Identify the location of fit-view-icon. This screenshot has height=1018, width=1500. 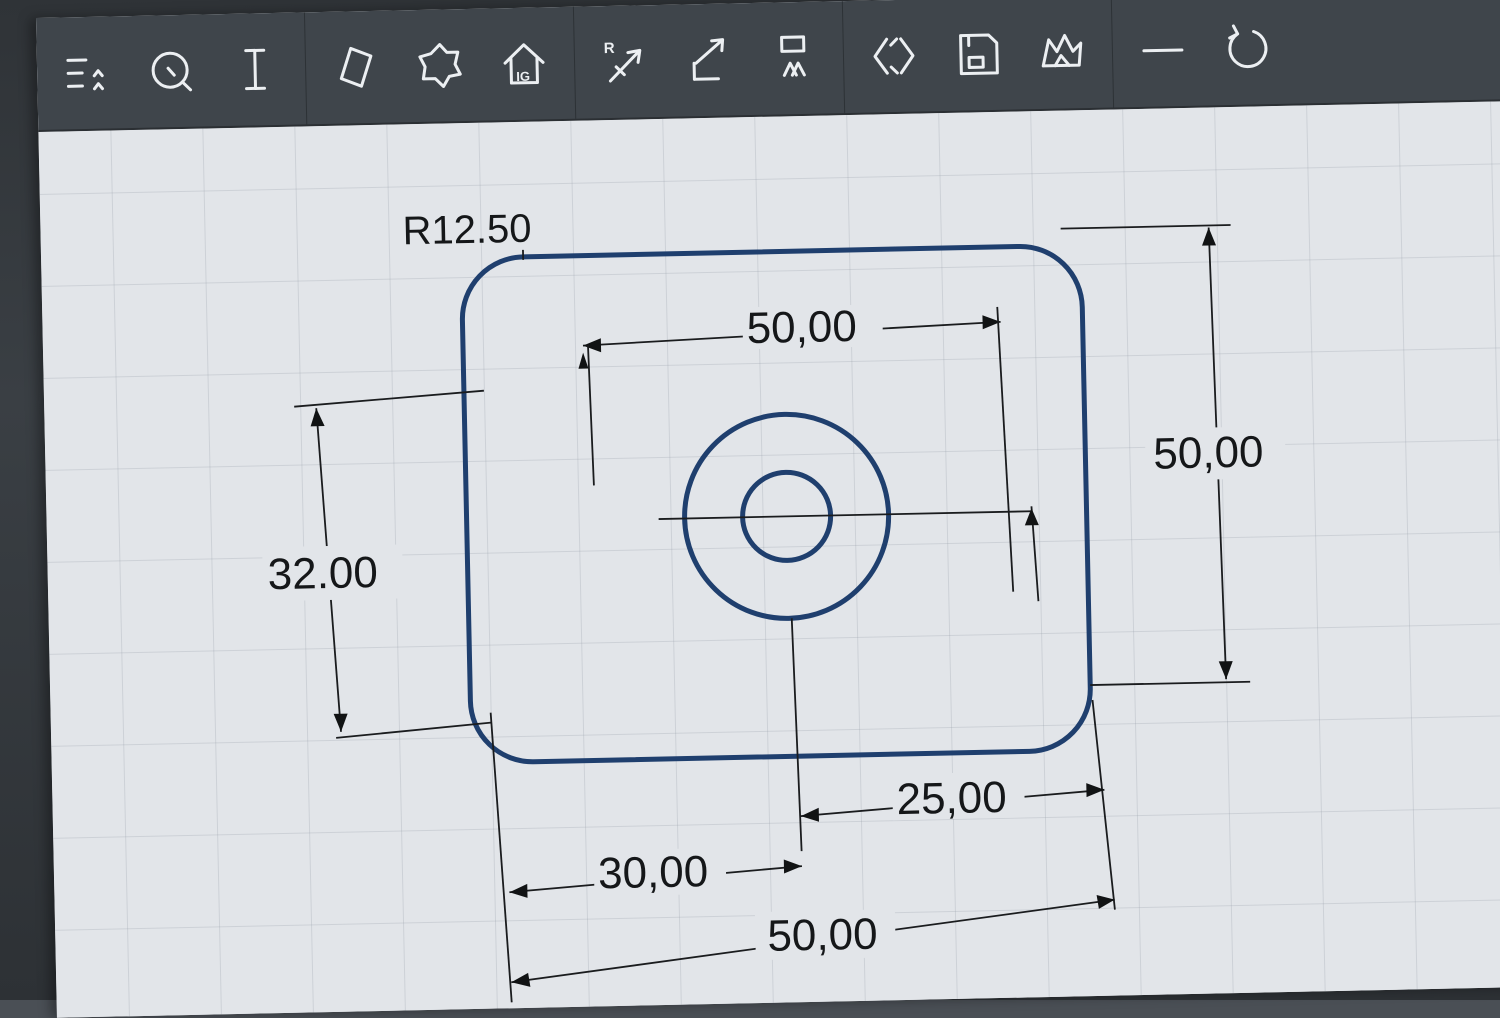
(893, 55).